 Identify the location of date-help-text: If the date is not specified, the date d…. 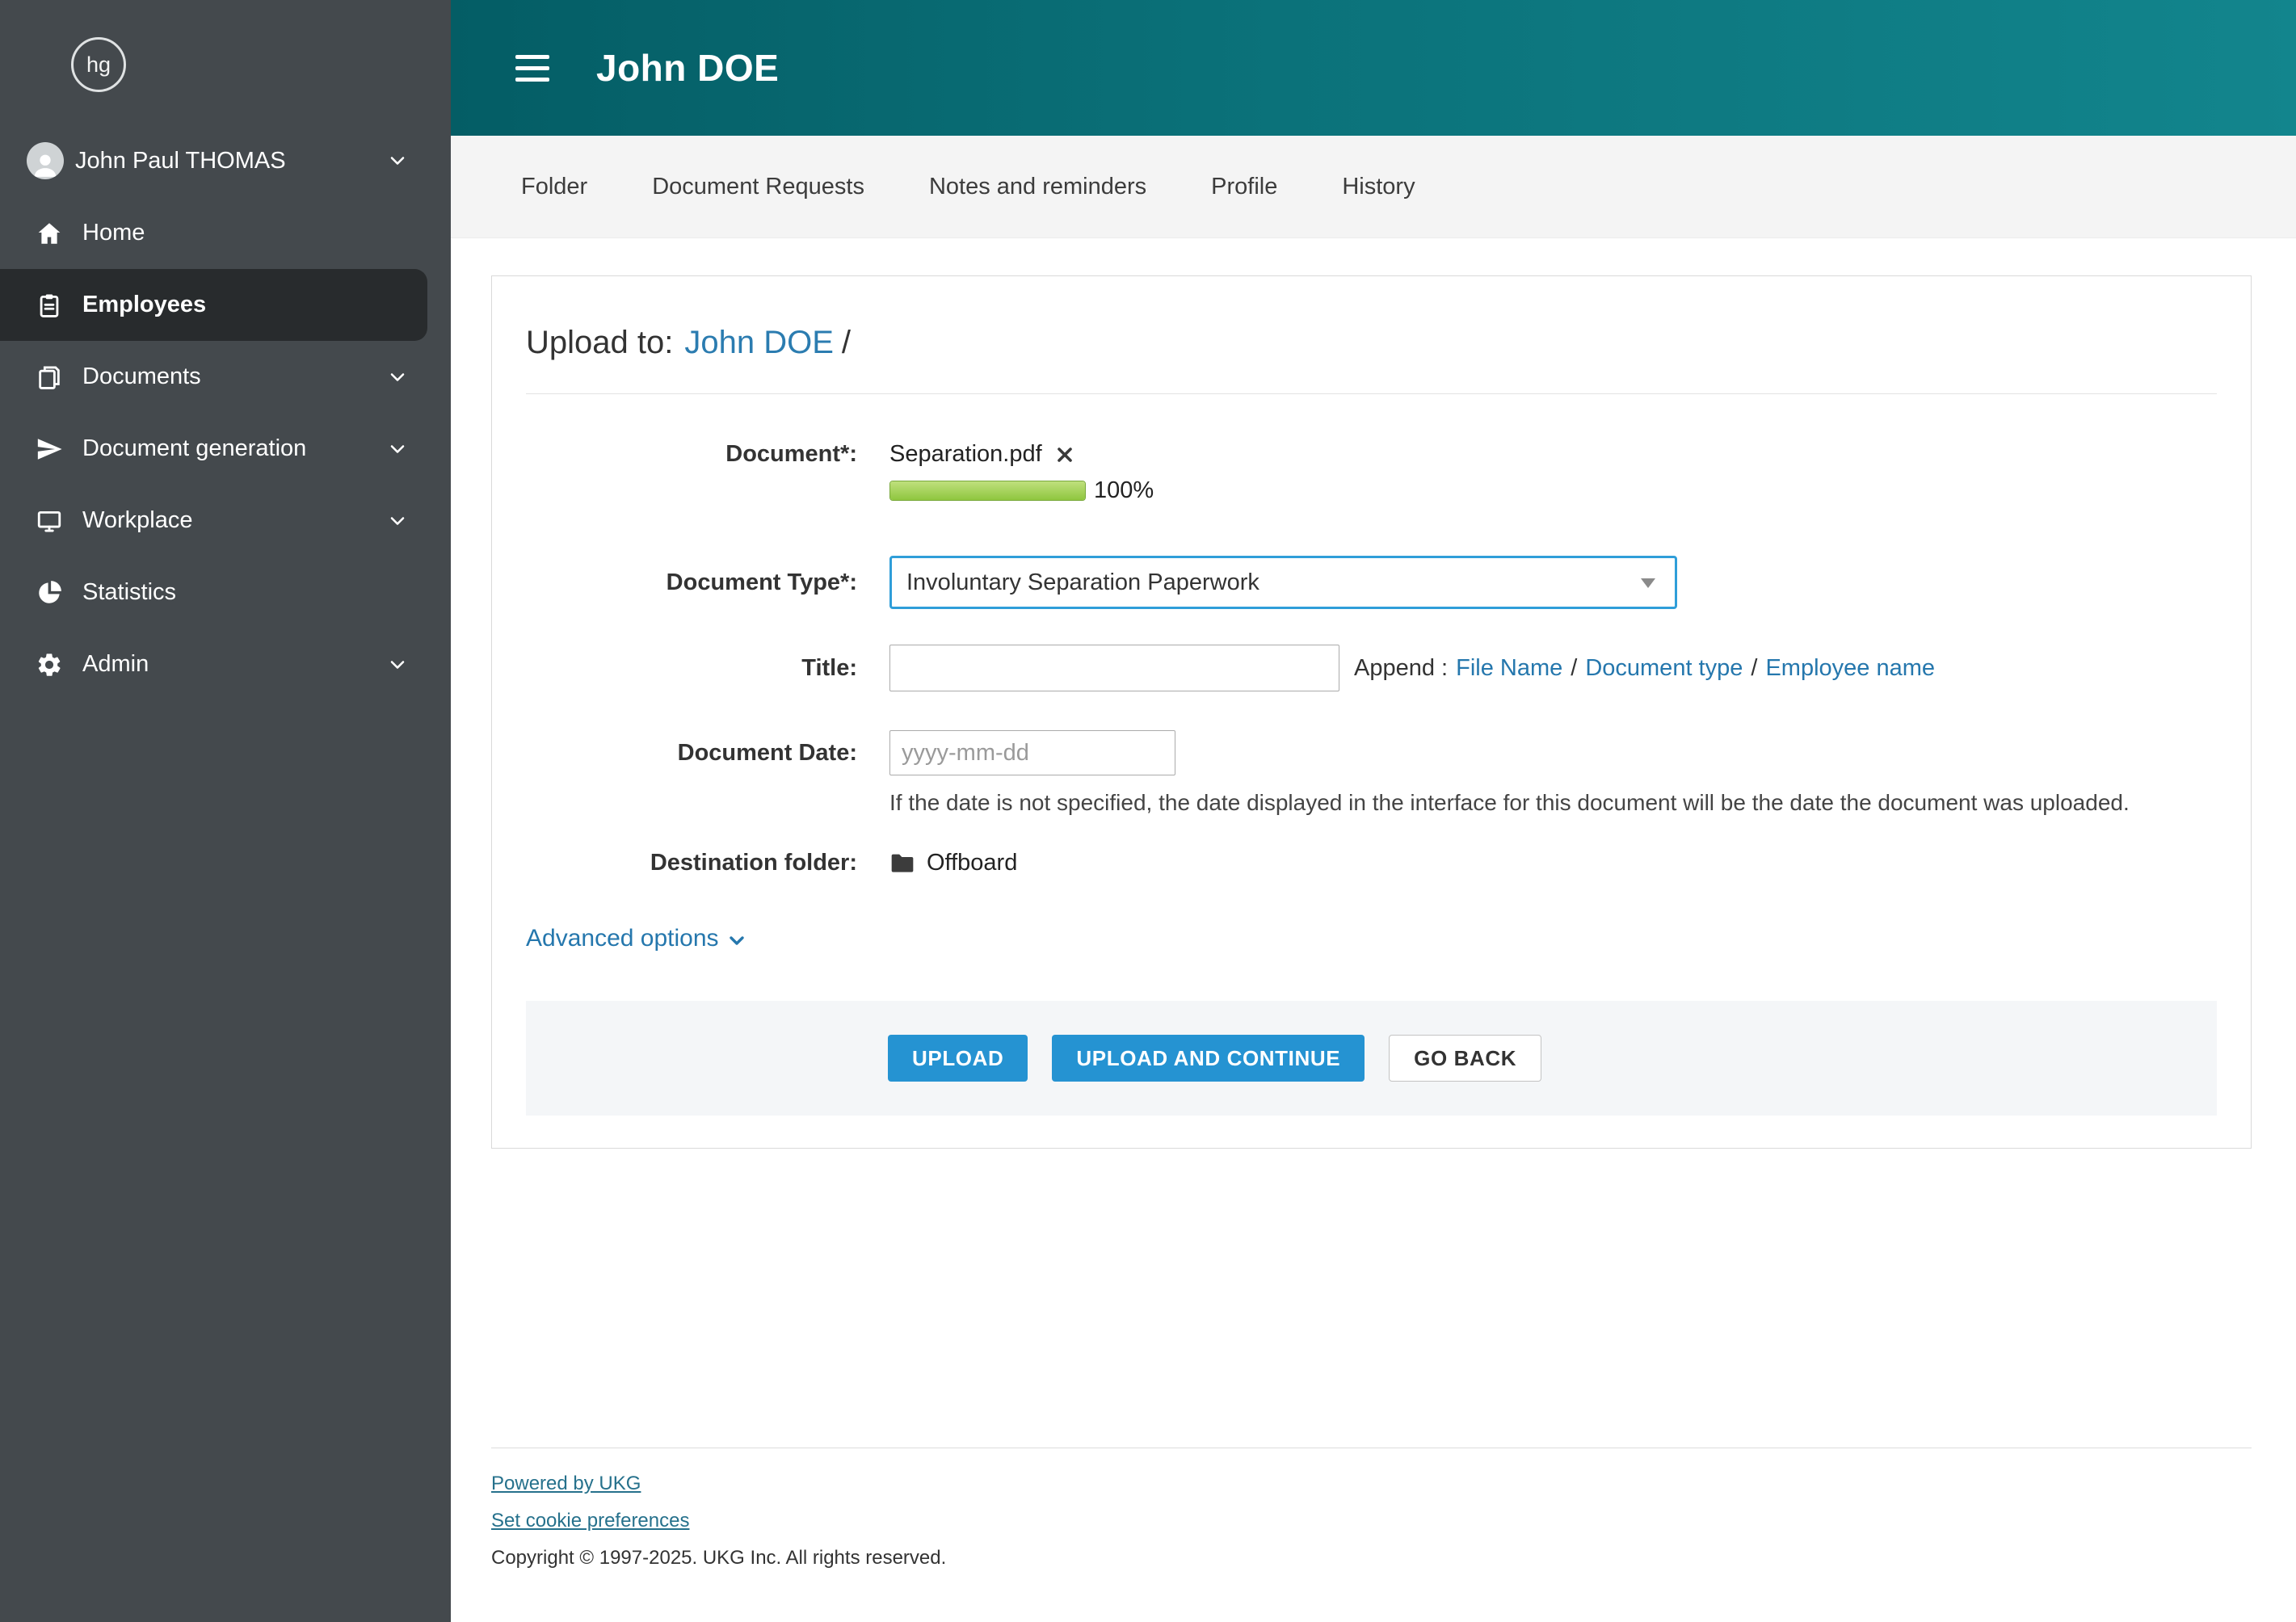
(1509, 802).